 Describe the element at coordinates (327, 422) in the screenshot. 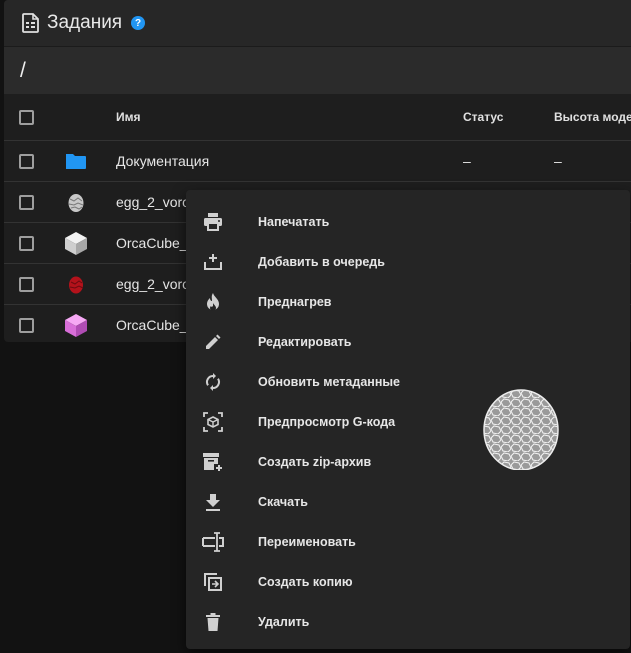

I see `menu-item-label: Предпросмотр G-кода` at that location.